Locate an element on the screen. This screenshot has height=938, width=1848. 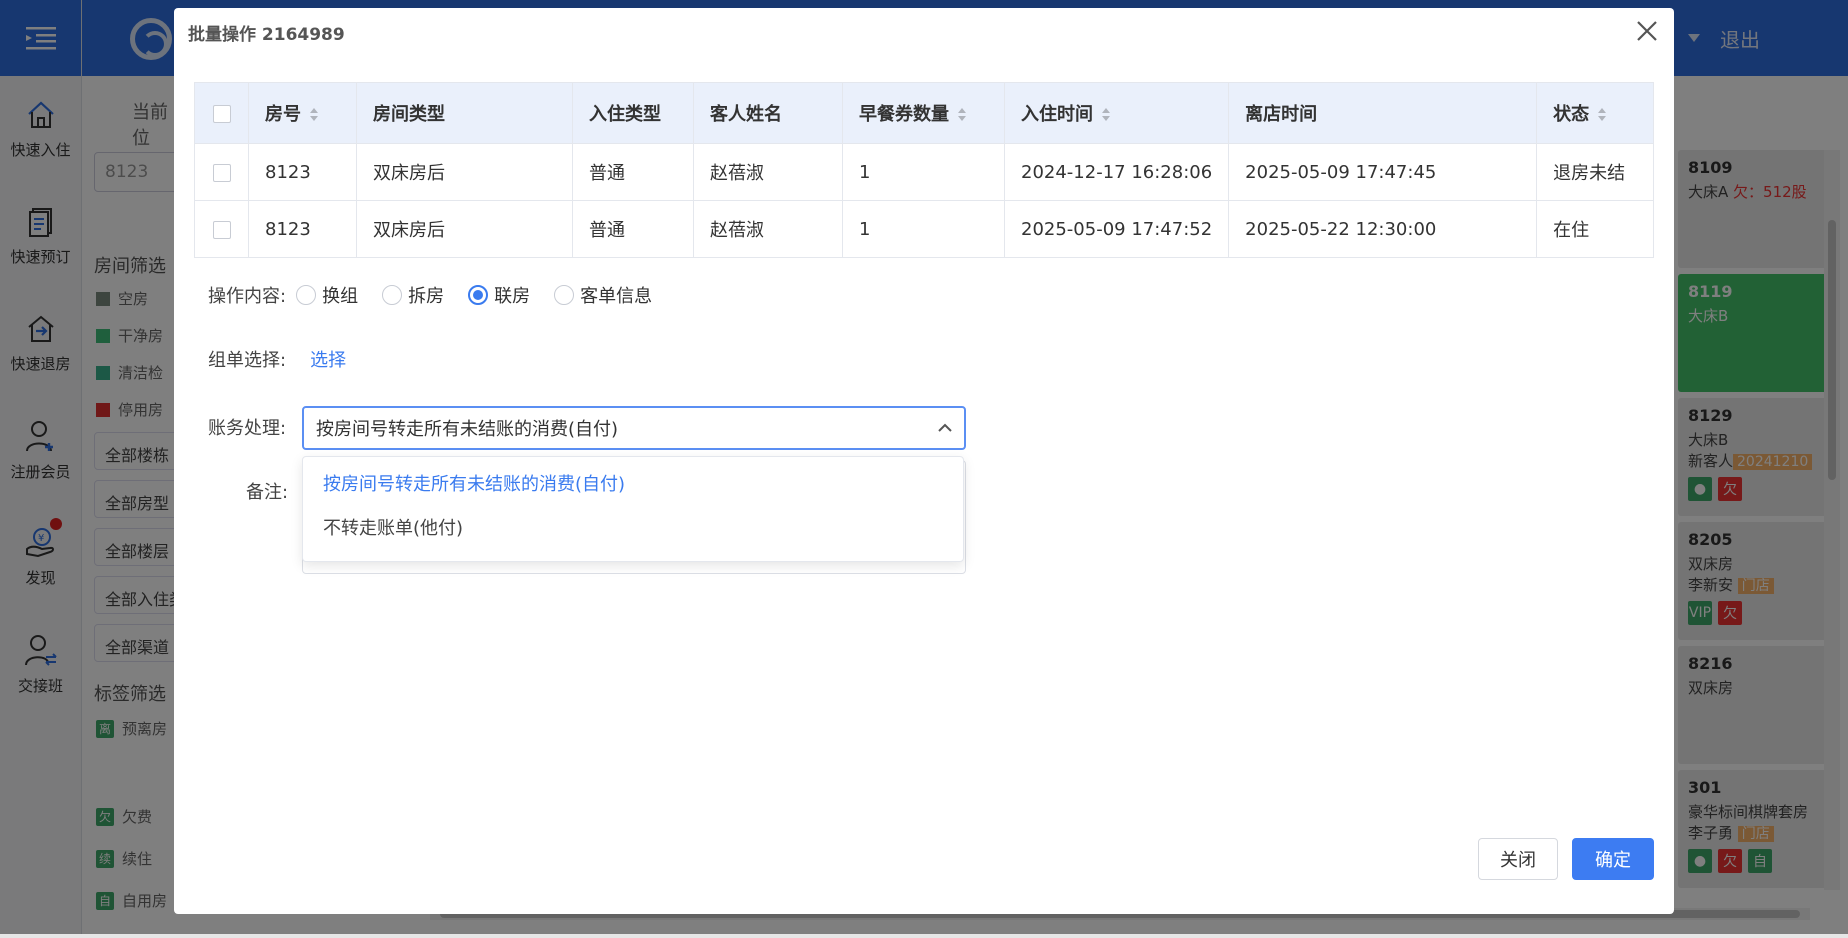
col-checkin-type: 入住类型 is located at coordinates (633, 113).